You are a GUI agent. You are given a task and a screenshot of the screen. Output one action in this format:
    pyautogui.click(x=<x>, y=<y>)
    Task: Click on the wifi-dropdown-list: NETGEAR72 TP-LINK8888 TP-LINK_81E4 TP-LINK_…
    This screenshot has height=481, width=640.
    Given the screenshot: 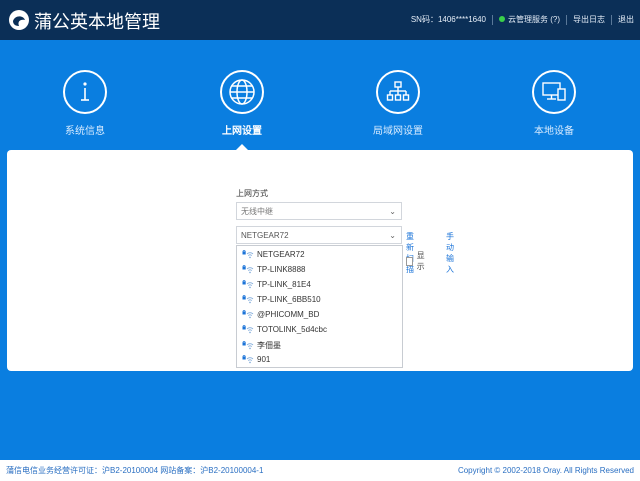 What is the action you would take?
    pyautogui.click(x=319, y=306)
    